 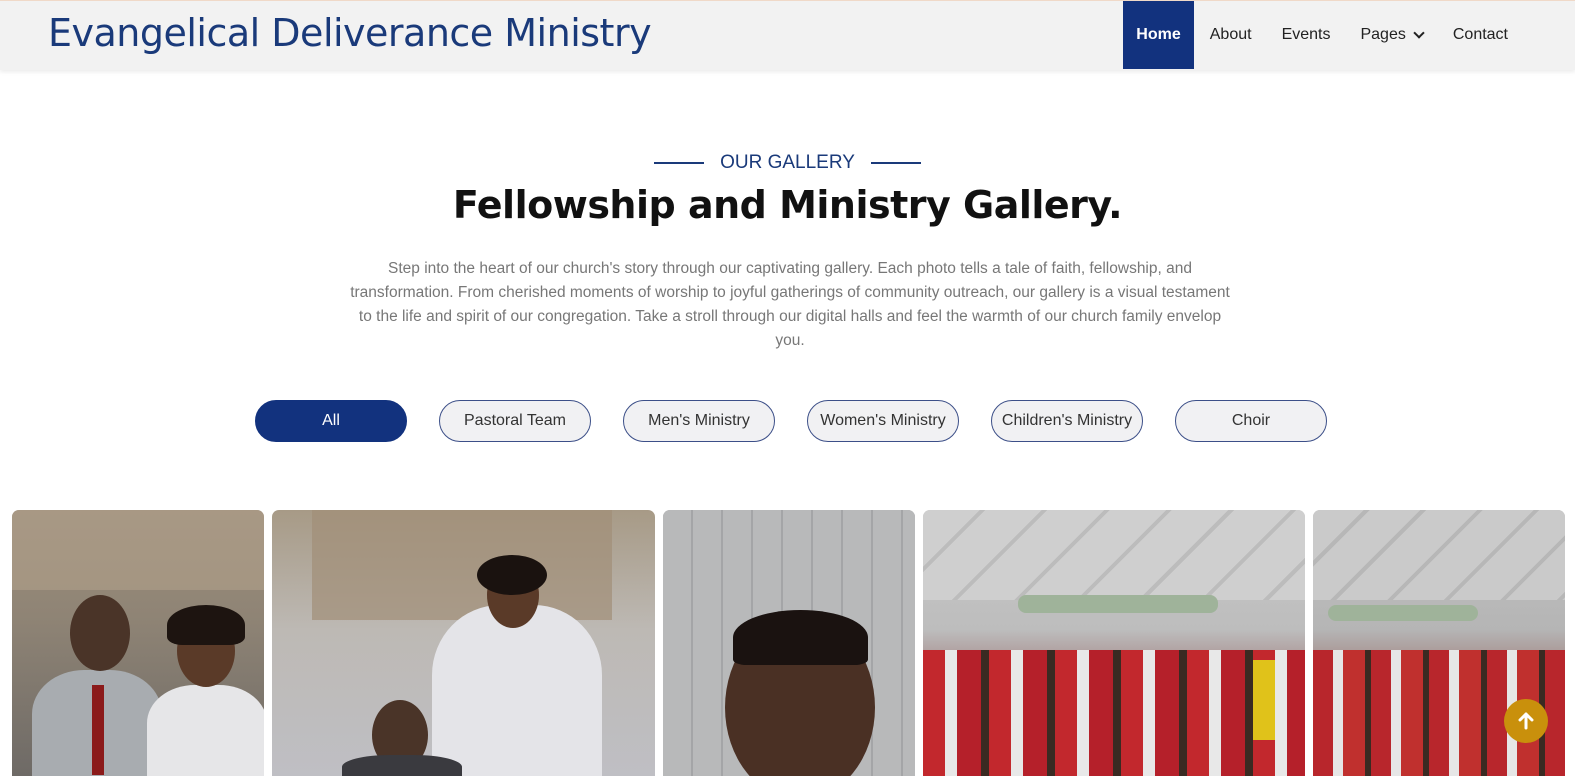 I want to click on eyebrow-line-right, so click(x=895, y=163).